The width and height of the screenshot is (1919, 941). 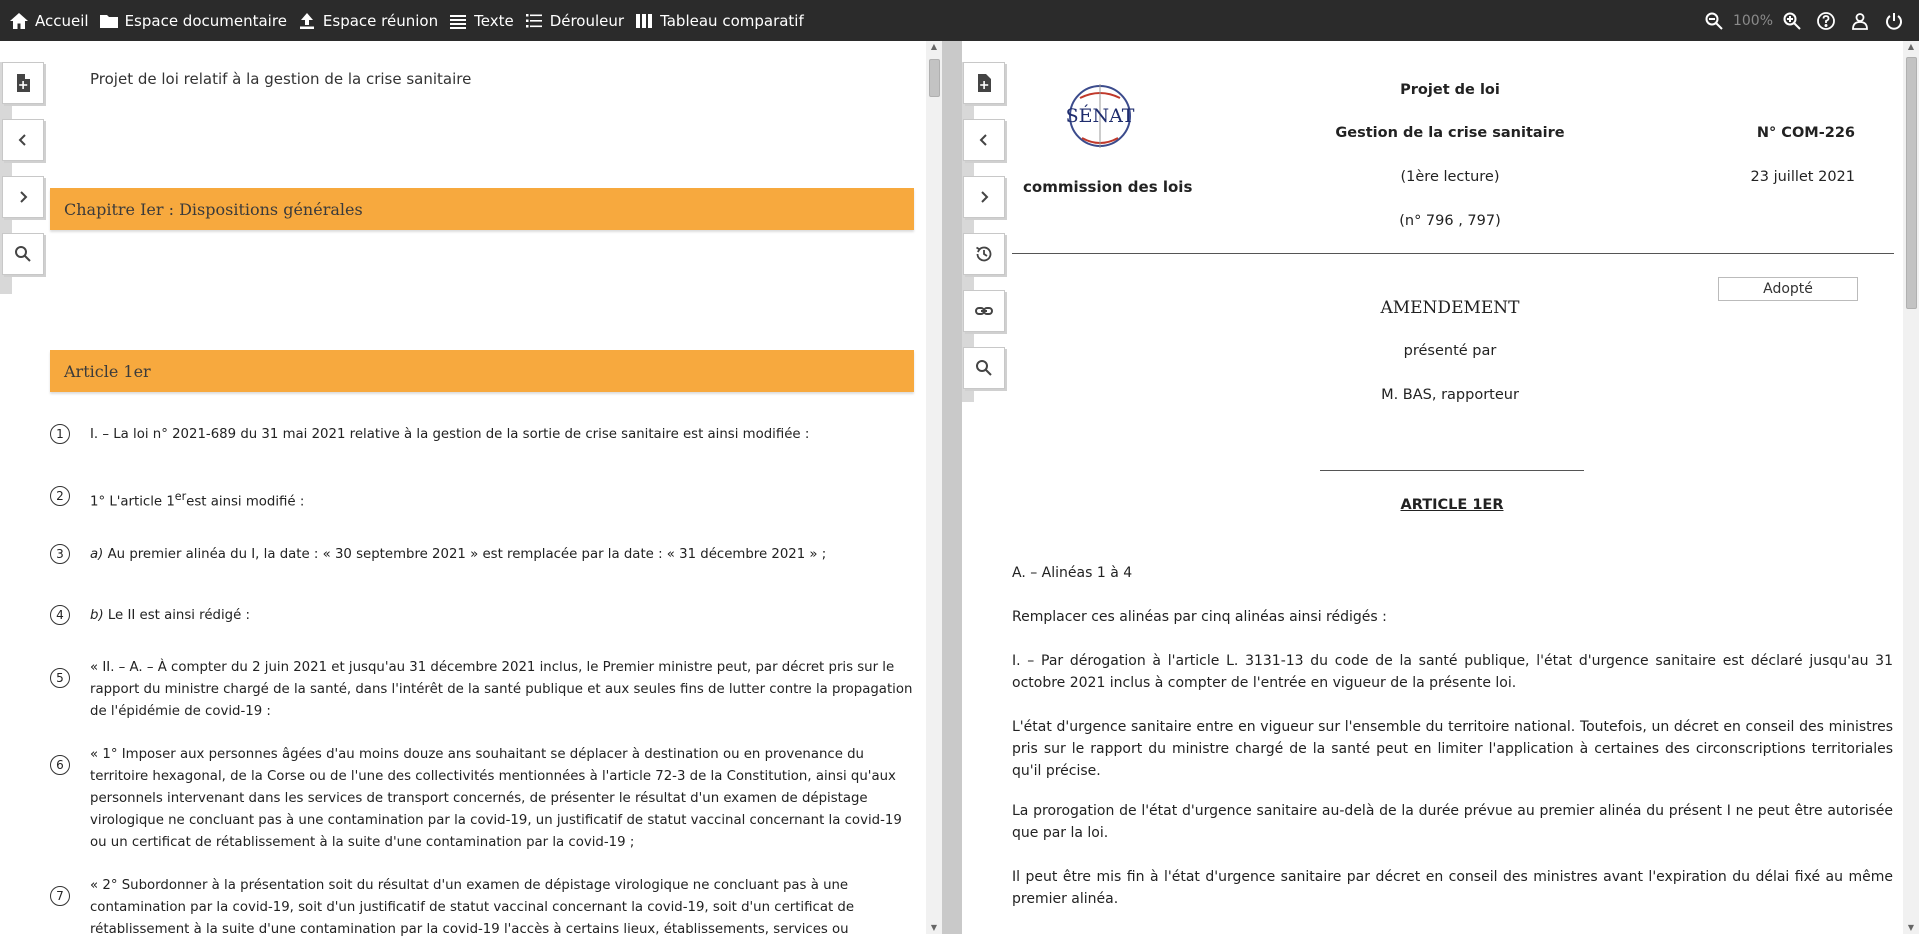 What do you see at coordinates (205, 20) in the screenshot?
I see `nav-espace-documentaire-label: Espace documentaire` at bounding box center [205, 20].